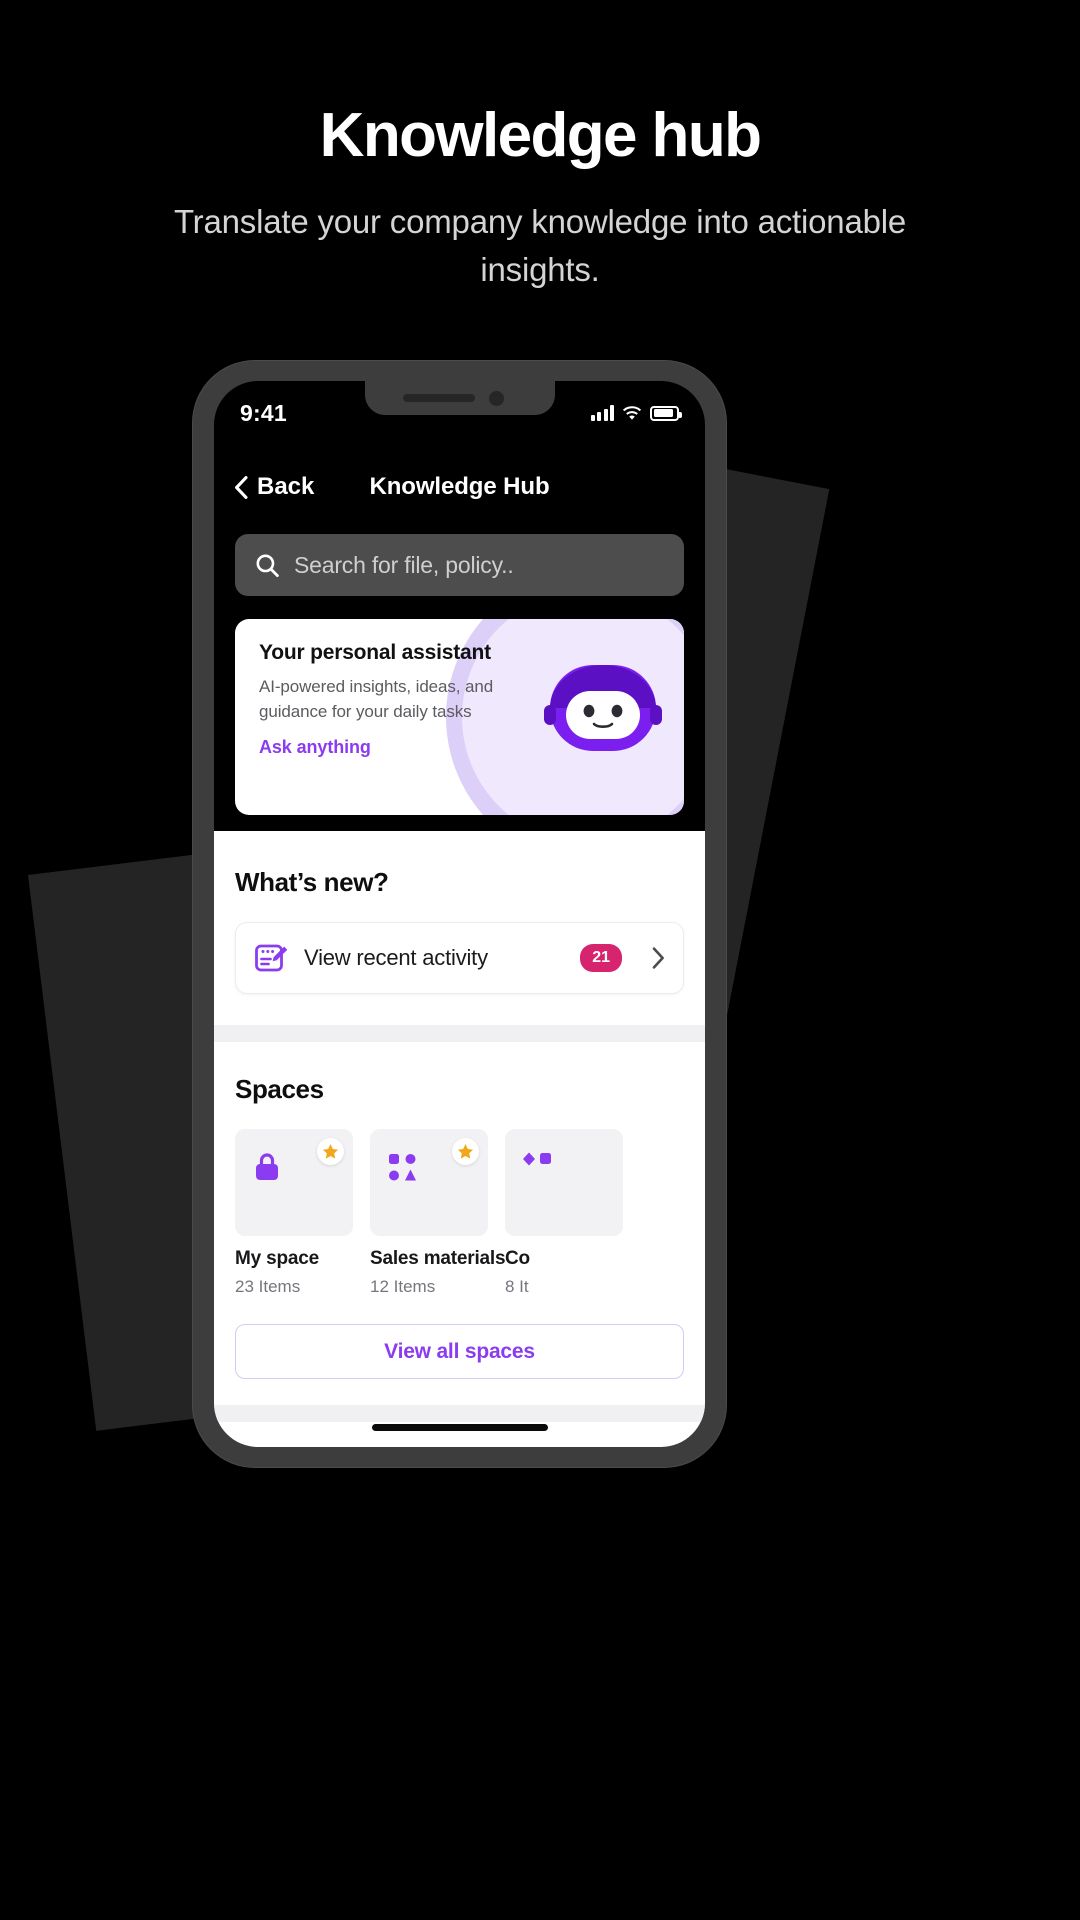 Image resolution: width=1080 pixels, height=1920 pixels. What do you see at coordinates (666, 413) in the screenshot?
I see `battery-icon` at bounding box center [666, 413].